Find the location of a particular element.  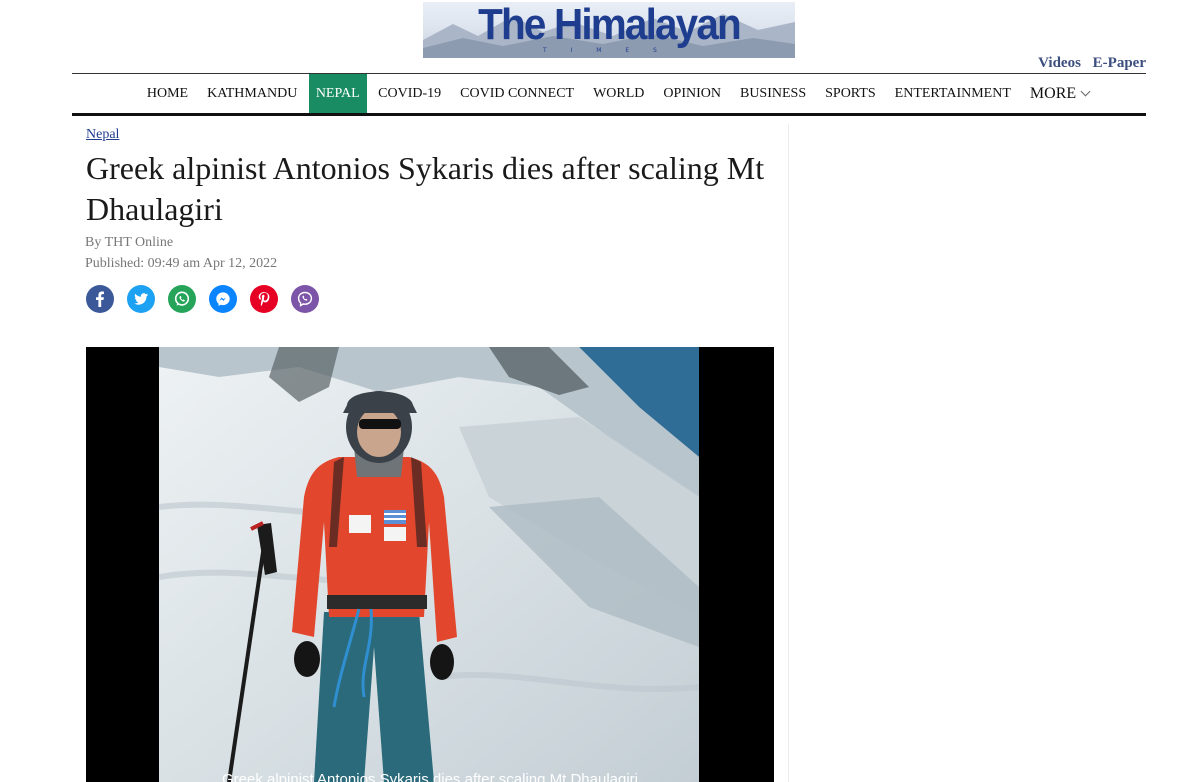

twitter-icon is located at coordinates (141, 299).